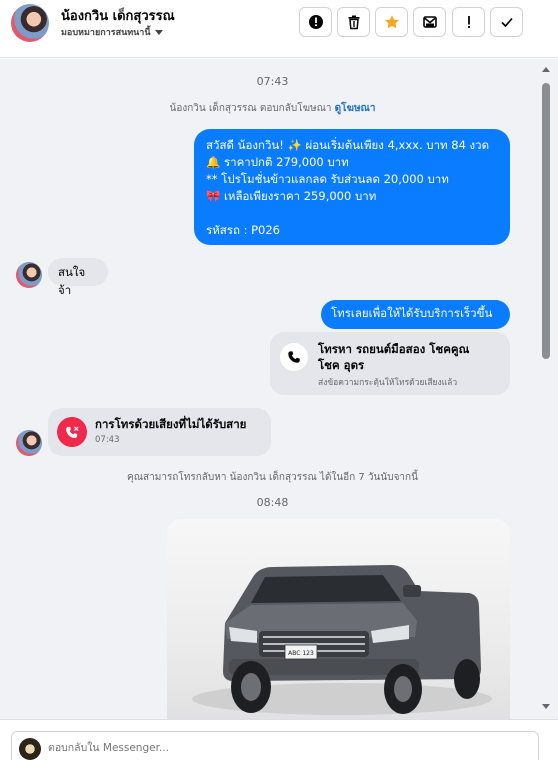  I want to click on missed-call-icon, so click(72, 431).